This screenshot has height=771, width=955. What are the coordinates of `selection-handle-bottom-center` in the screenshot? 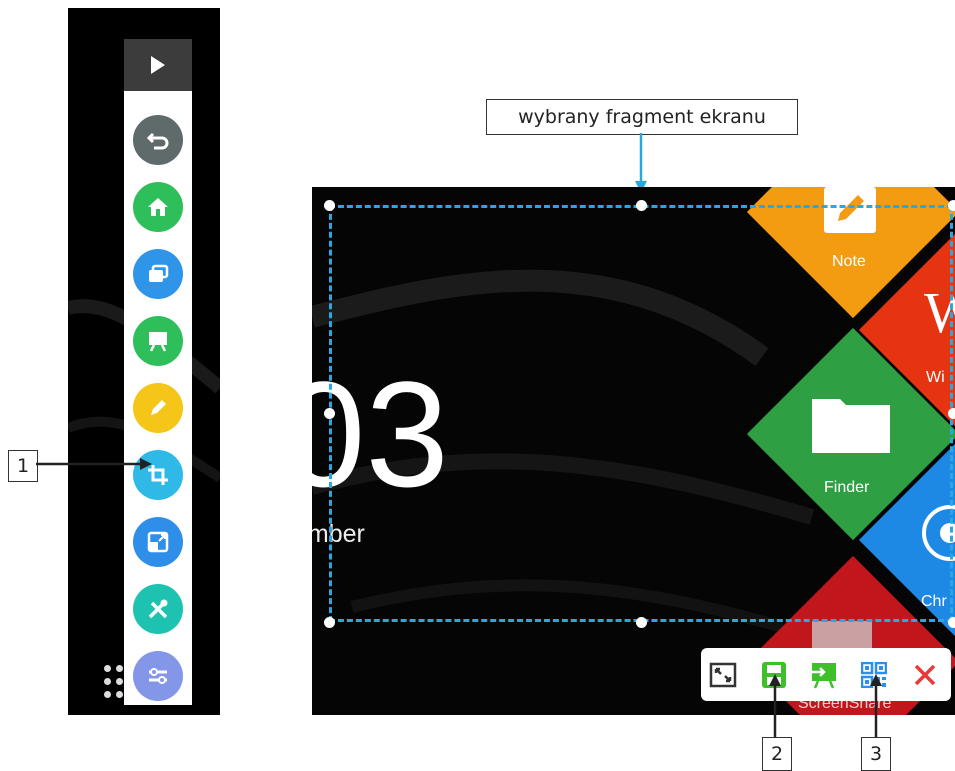 It's located at (641, 622).